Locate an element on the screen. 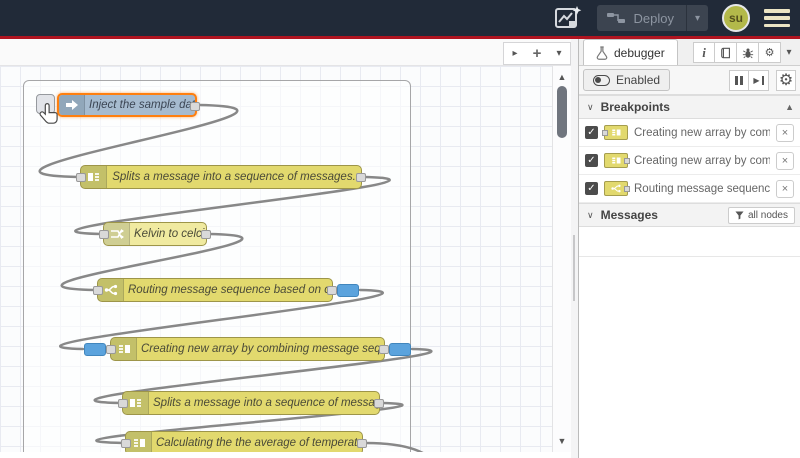  messages-collapse-icon: ∨ is located at coordinates (590, 214).